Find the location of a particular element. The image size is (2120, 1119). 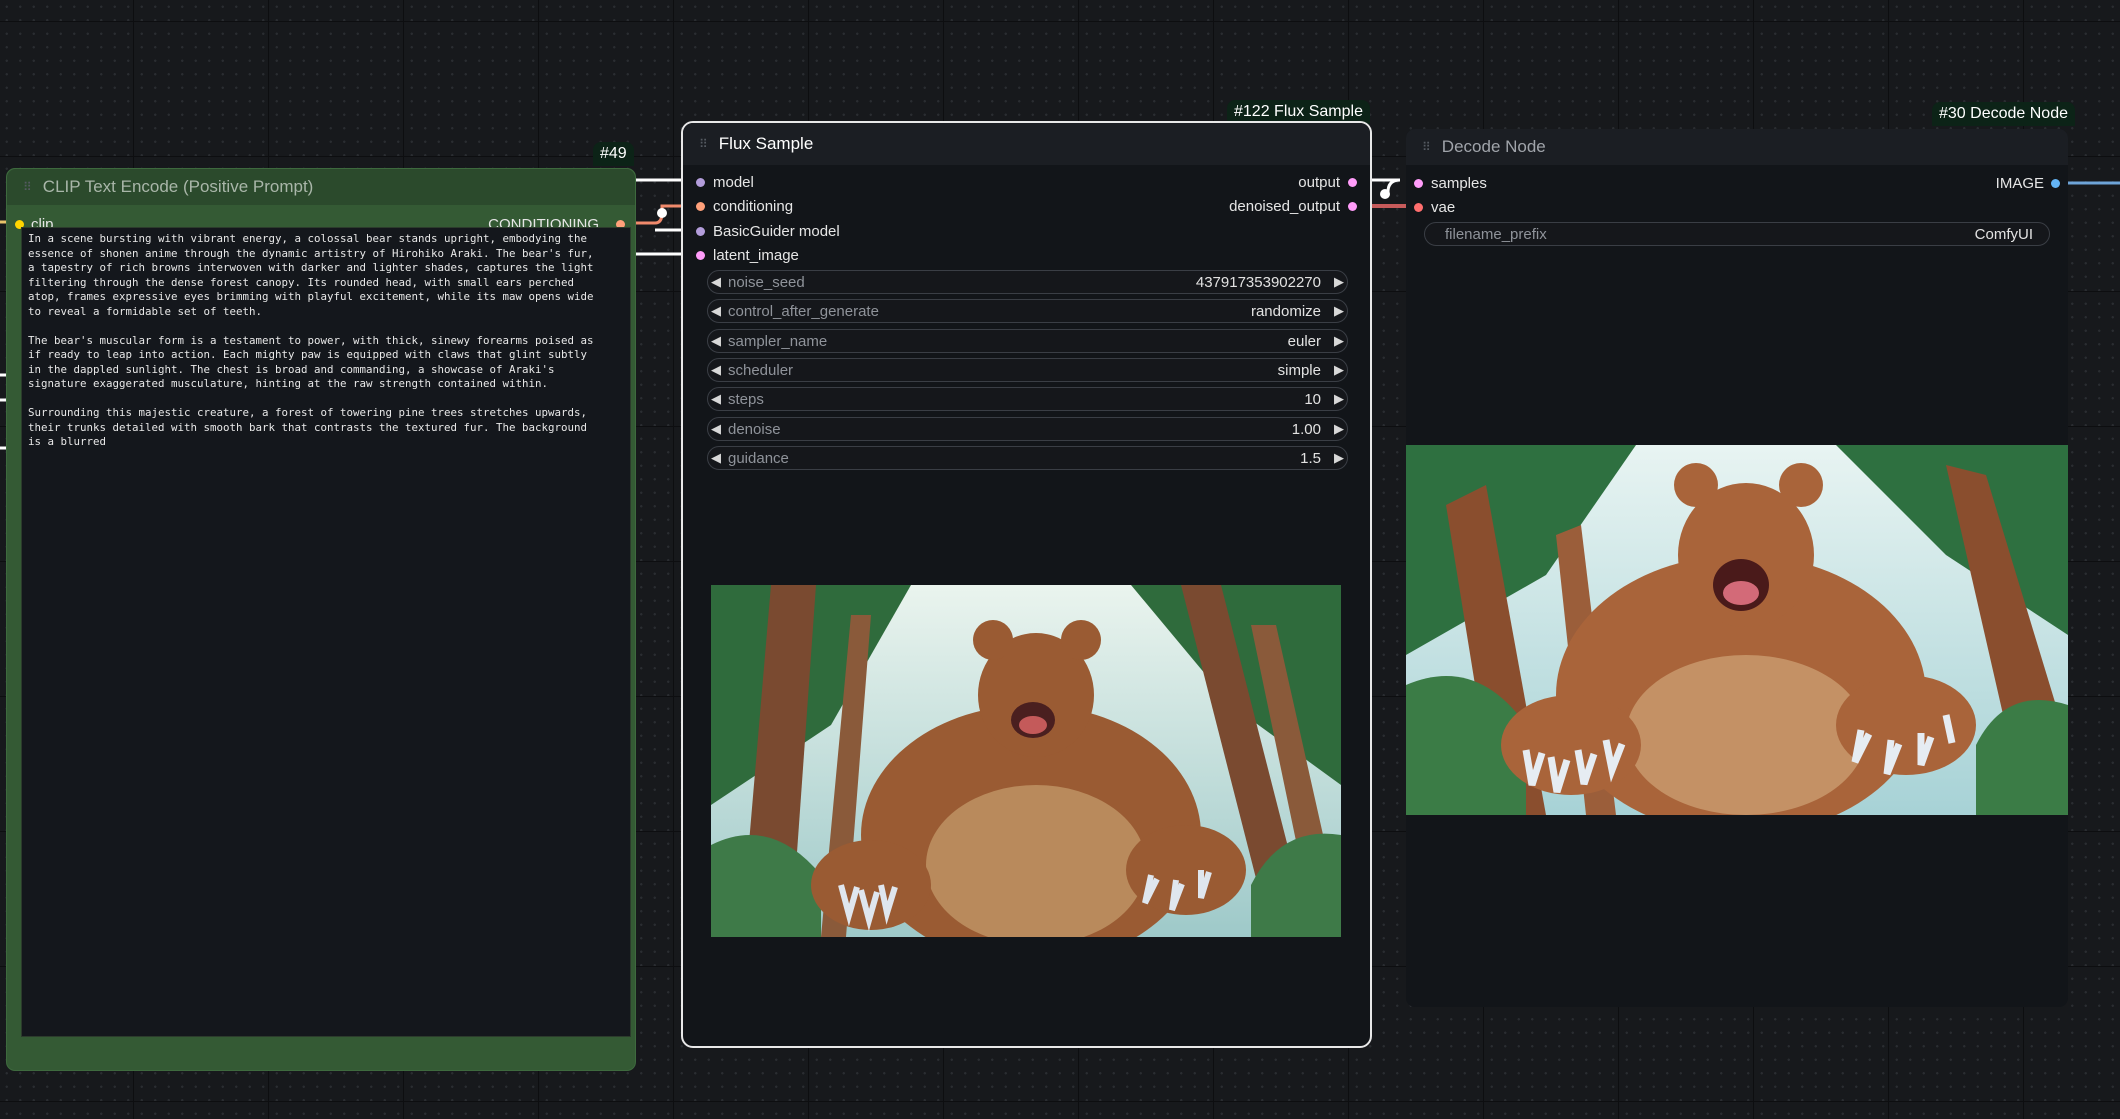

scheduler-widget: ◀ scheduler simple ▶ is located at coordinates (1027, 370).